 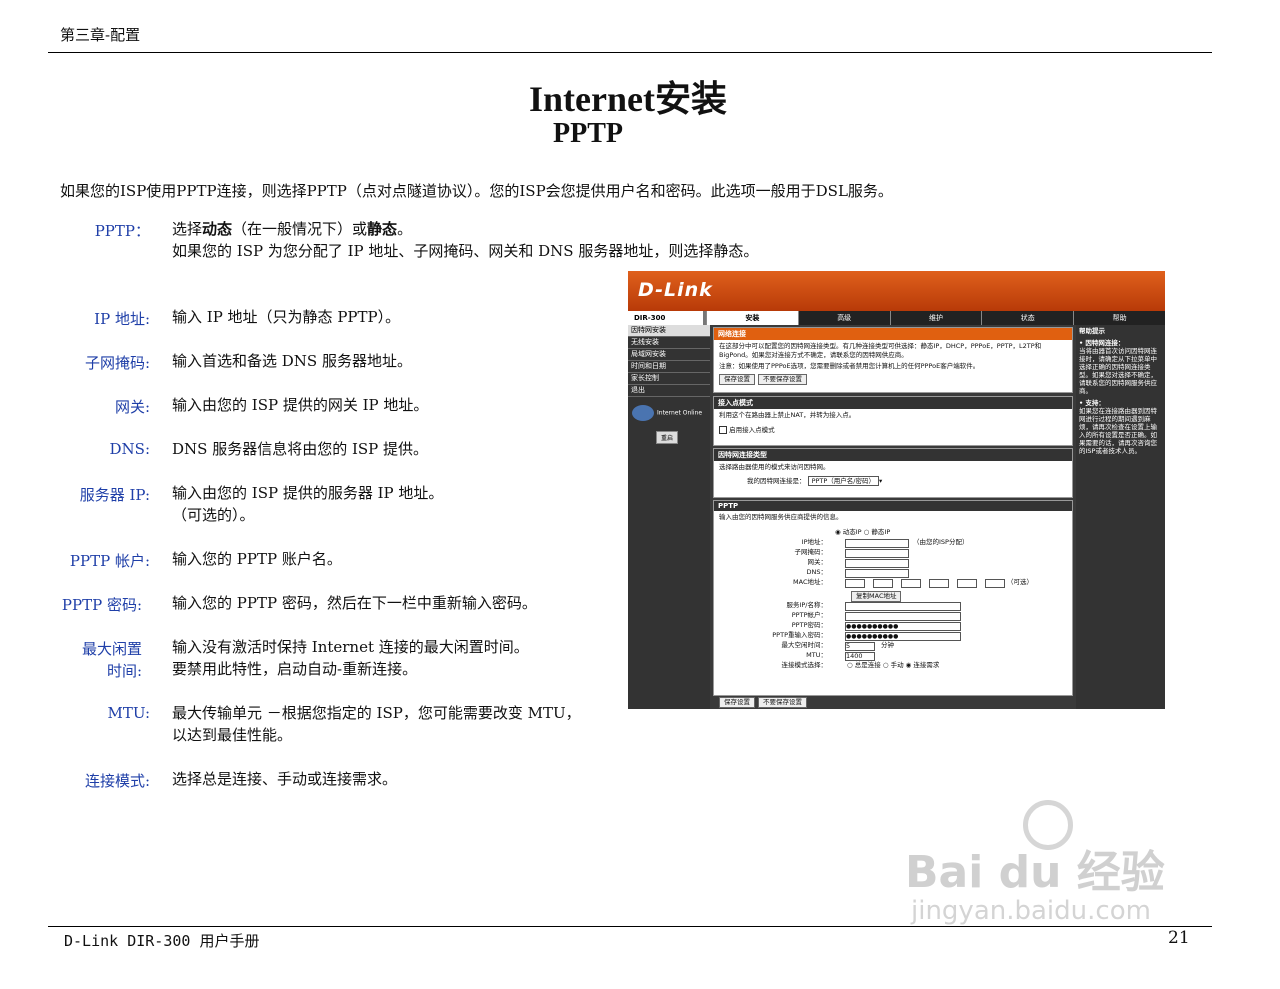 What do you see at coordinates (308, 504) in the screenshot?
I see `desc-server-ip: 输入由您的 ISP 提供的服务器 IP 地址。 （可选的）。` at bounding box center [308, 504].